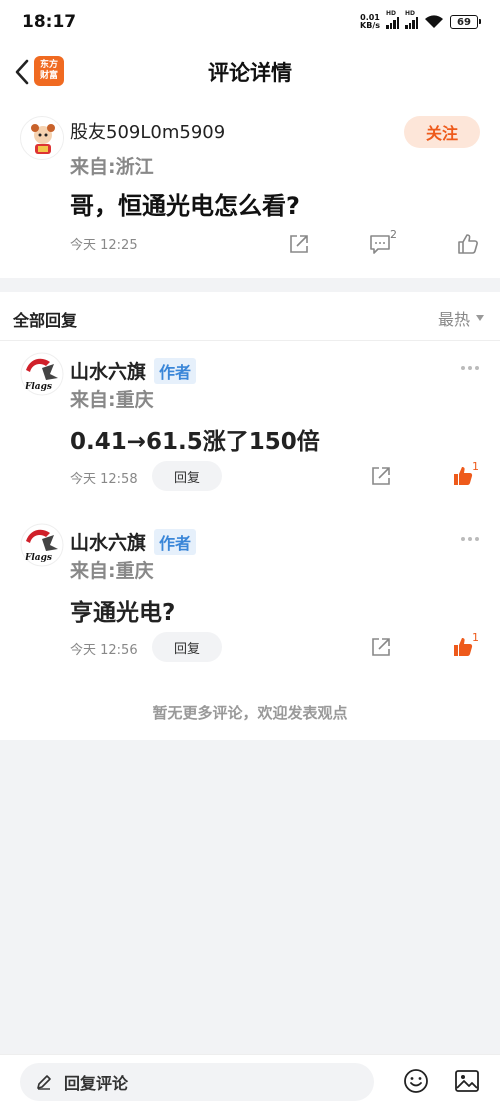  What do you see at coordinates (467, 1081) in the screenshot?
I see `image-icon` at bounding box center [467, 1081].